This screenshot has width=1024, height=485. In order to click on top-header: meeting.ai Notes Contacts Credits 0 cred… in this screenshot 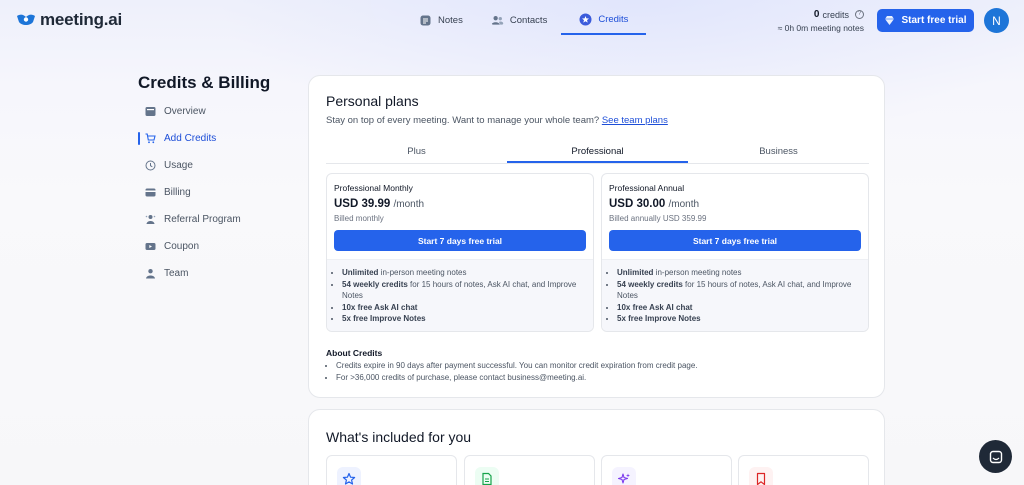, I will do `click(512, 20)`.